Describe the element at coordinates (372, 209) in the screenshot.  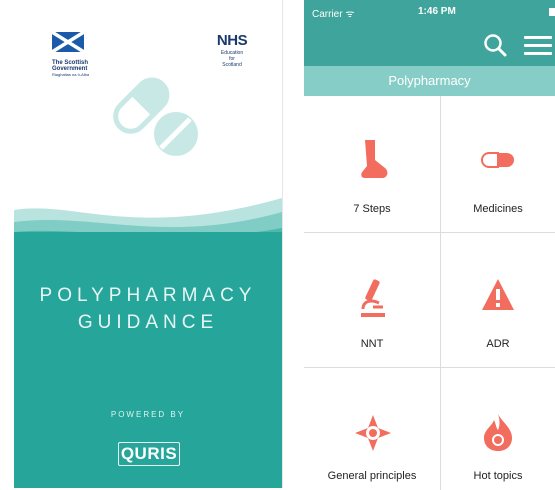
I see `tile-label: 7 Steps` at that location.